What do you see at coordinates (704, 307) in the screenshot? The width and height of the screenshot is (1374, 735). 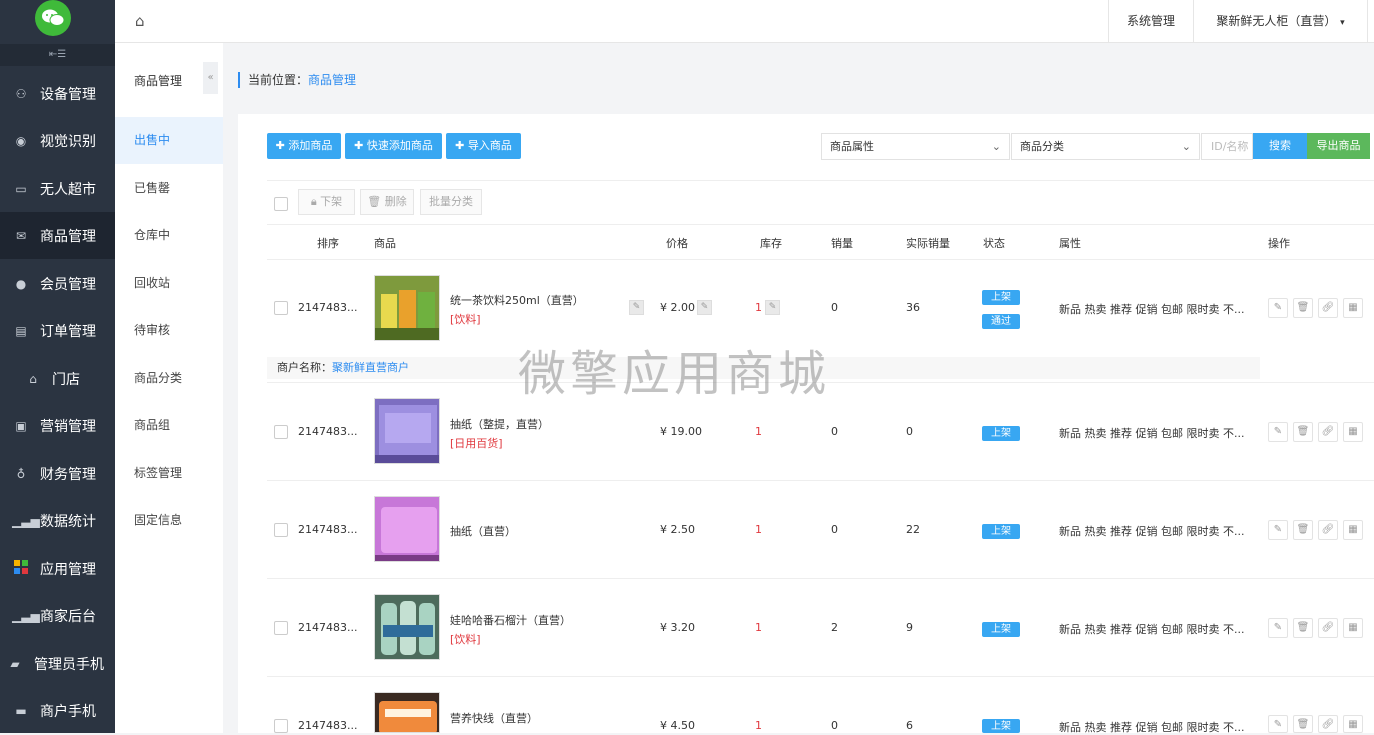 I see `edit-price-icon: ✎` at bounding box center [704, 307].